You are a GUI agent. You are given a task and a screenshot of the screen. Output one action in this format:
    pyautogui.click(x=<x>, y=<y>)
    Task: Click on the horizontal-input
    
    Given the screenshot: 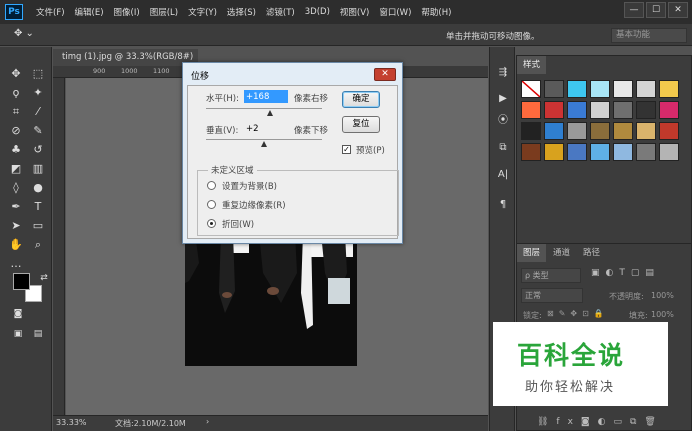 What is the action you would take?
    pyautogui.click(x=266, y=96)
    